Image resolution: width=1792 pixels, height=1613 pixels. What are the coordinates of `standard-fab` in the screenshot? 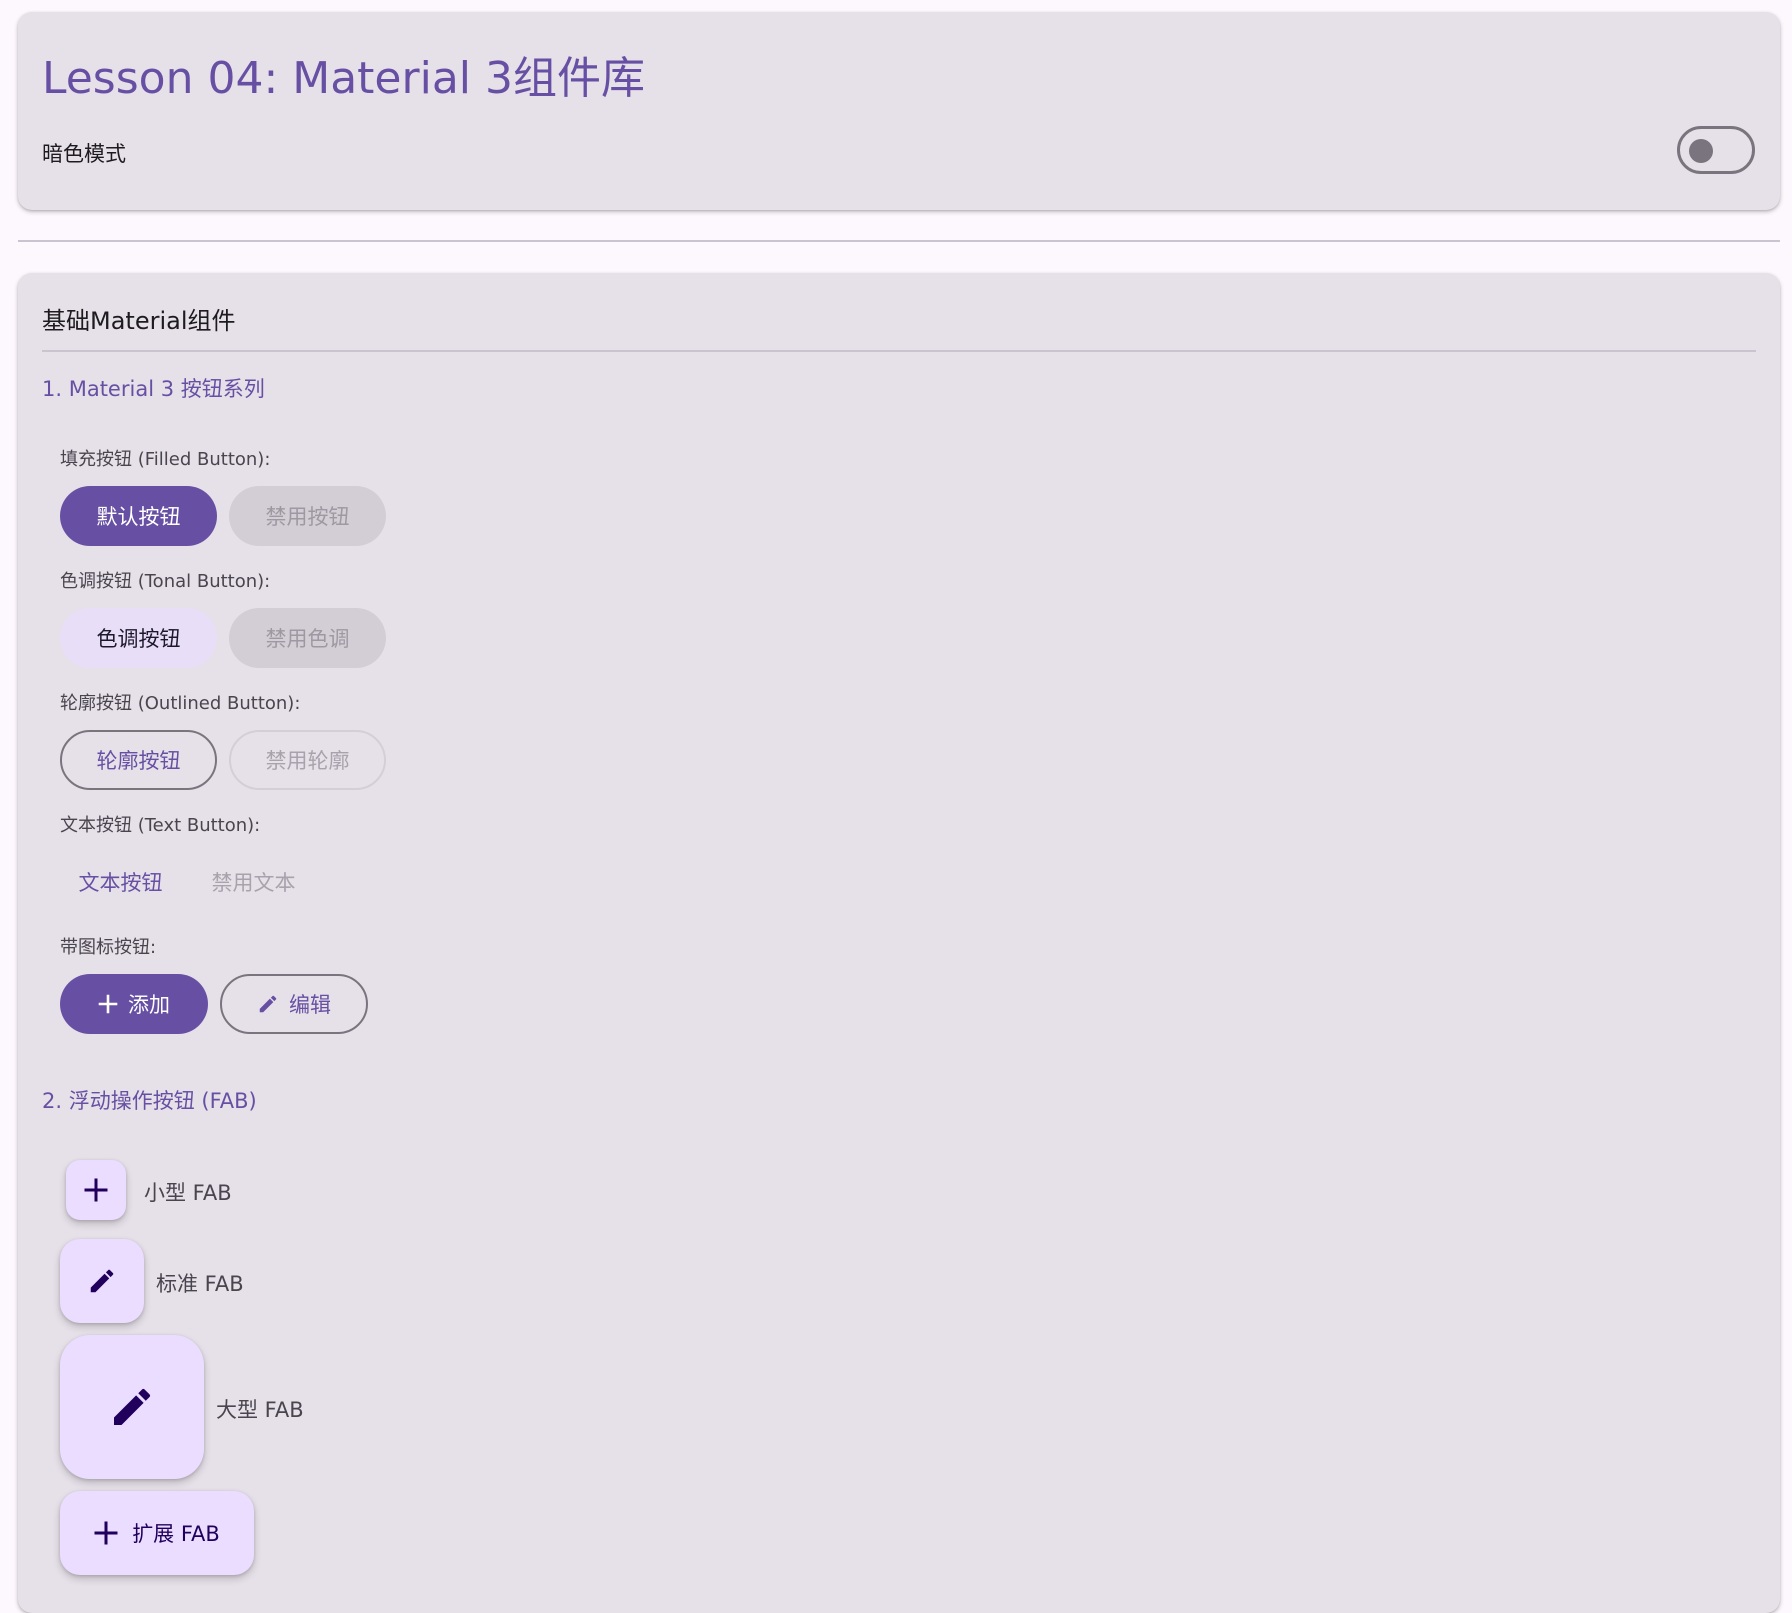 It's located at (102, 1281).